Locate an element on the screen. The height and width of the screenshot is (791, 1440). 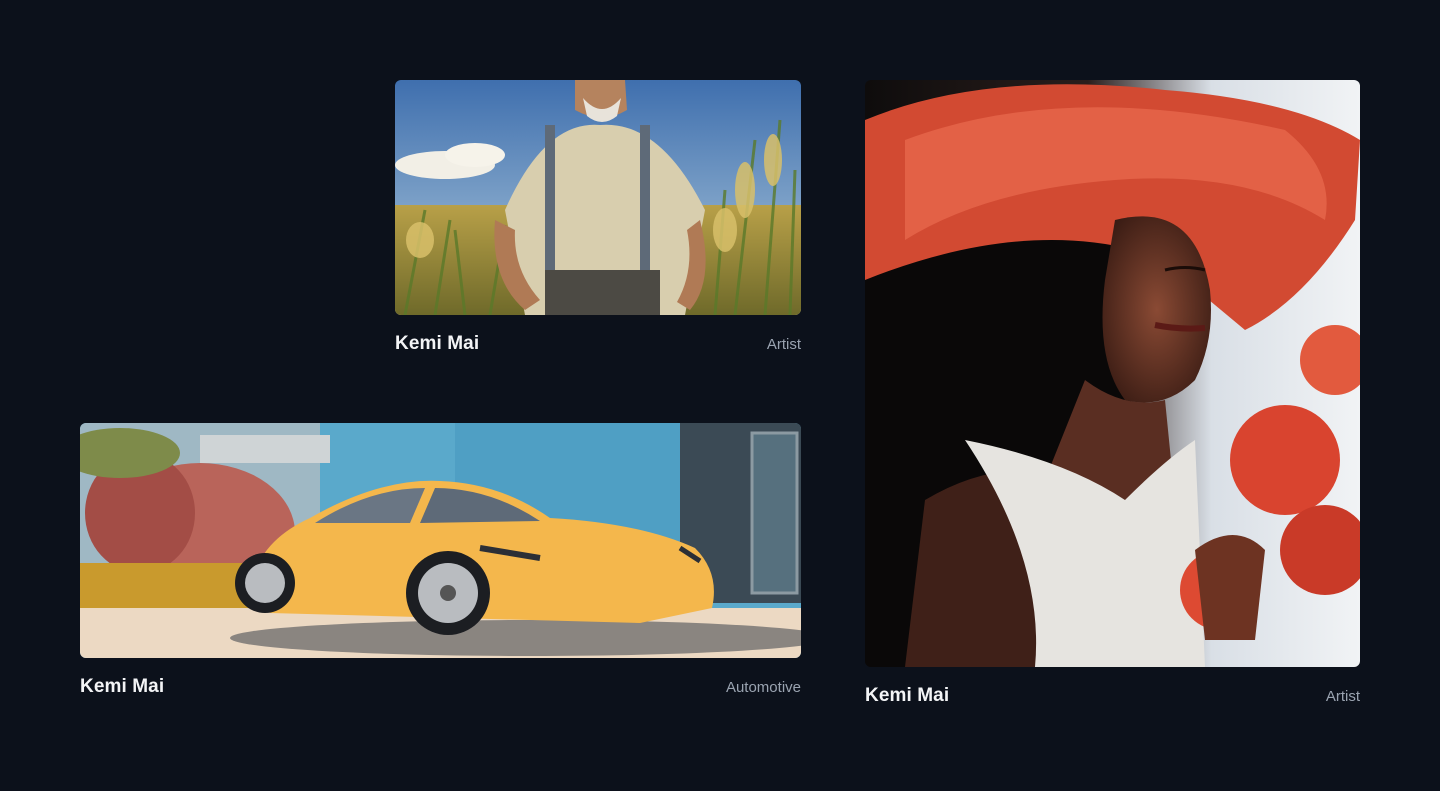
gallery-image-car is located at coordinates (440, 540).